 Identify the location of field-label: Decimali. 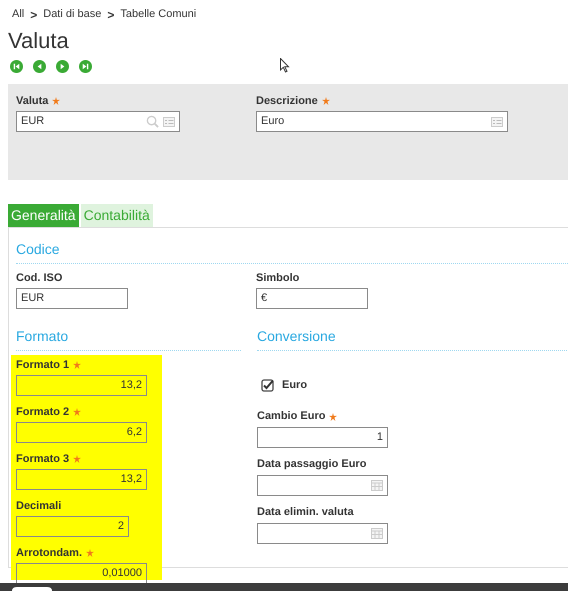
(39, 506).